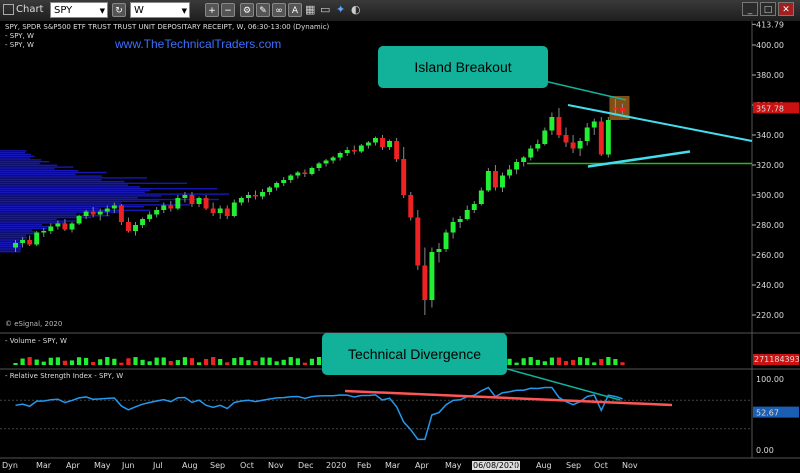 This screenshot has width=800, height=473. What do you see at coordinates (160, 10) in the screenshot?
I see `interval-select: W ▼` at bounding box center [160, 10].